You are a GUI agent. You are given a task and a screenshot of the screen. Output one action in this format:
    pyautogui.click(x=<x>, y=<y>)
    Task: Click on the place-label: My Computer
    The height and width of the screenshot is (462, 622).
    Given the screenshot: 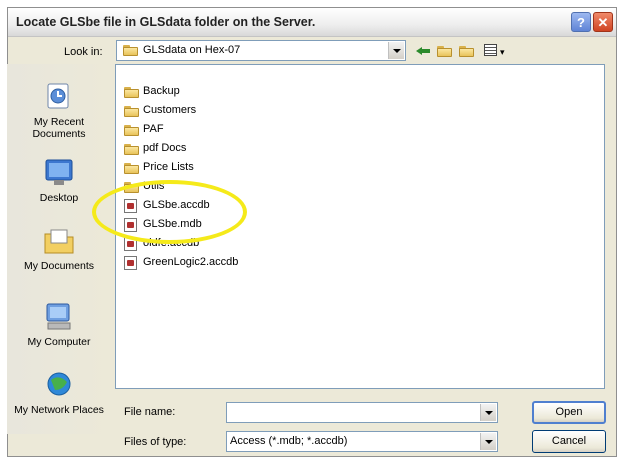 What is the action you would take?
    pyautogui.click(x=59, y=342)
    